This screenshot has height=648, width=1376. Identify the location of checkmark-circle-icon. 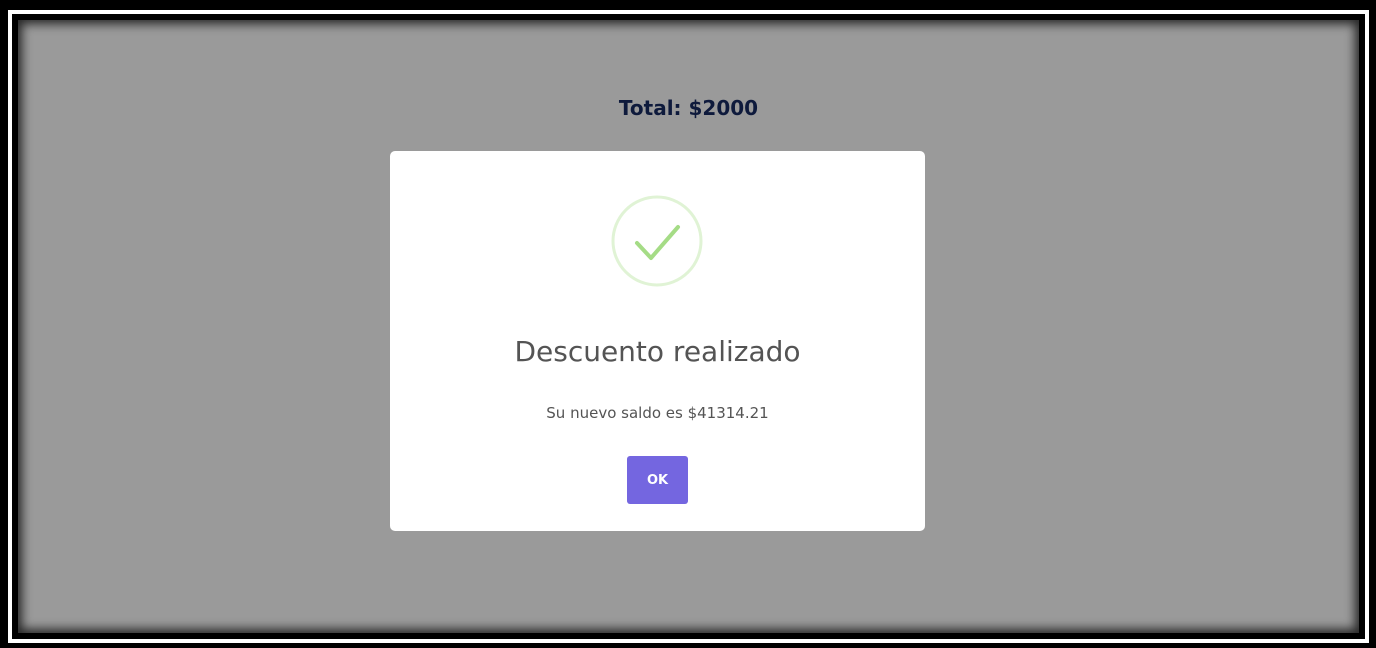
(657, 241).